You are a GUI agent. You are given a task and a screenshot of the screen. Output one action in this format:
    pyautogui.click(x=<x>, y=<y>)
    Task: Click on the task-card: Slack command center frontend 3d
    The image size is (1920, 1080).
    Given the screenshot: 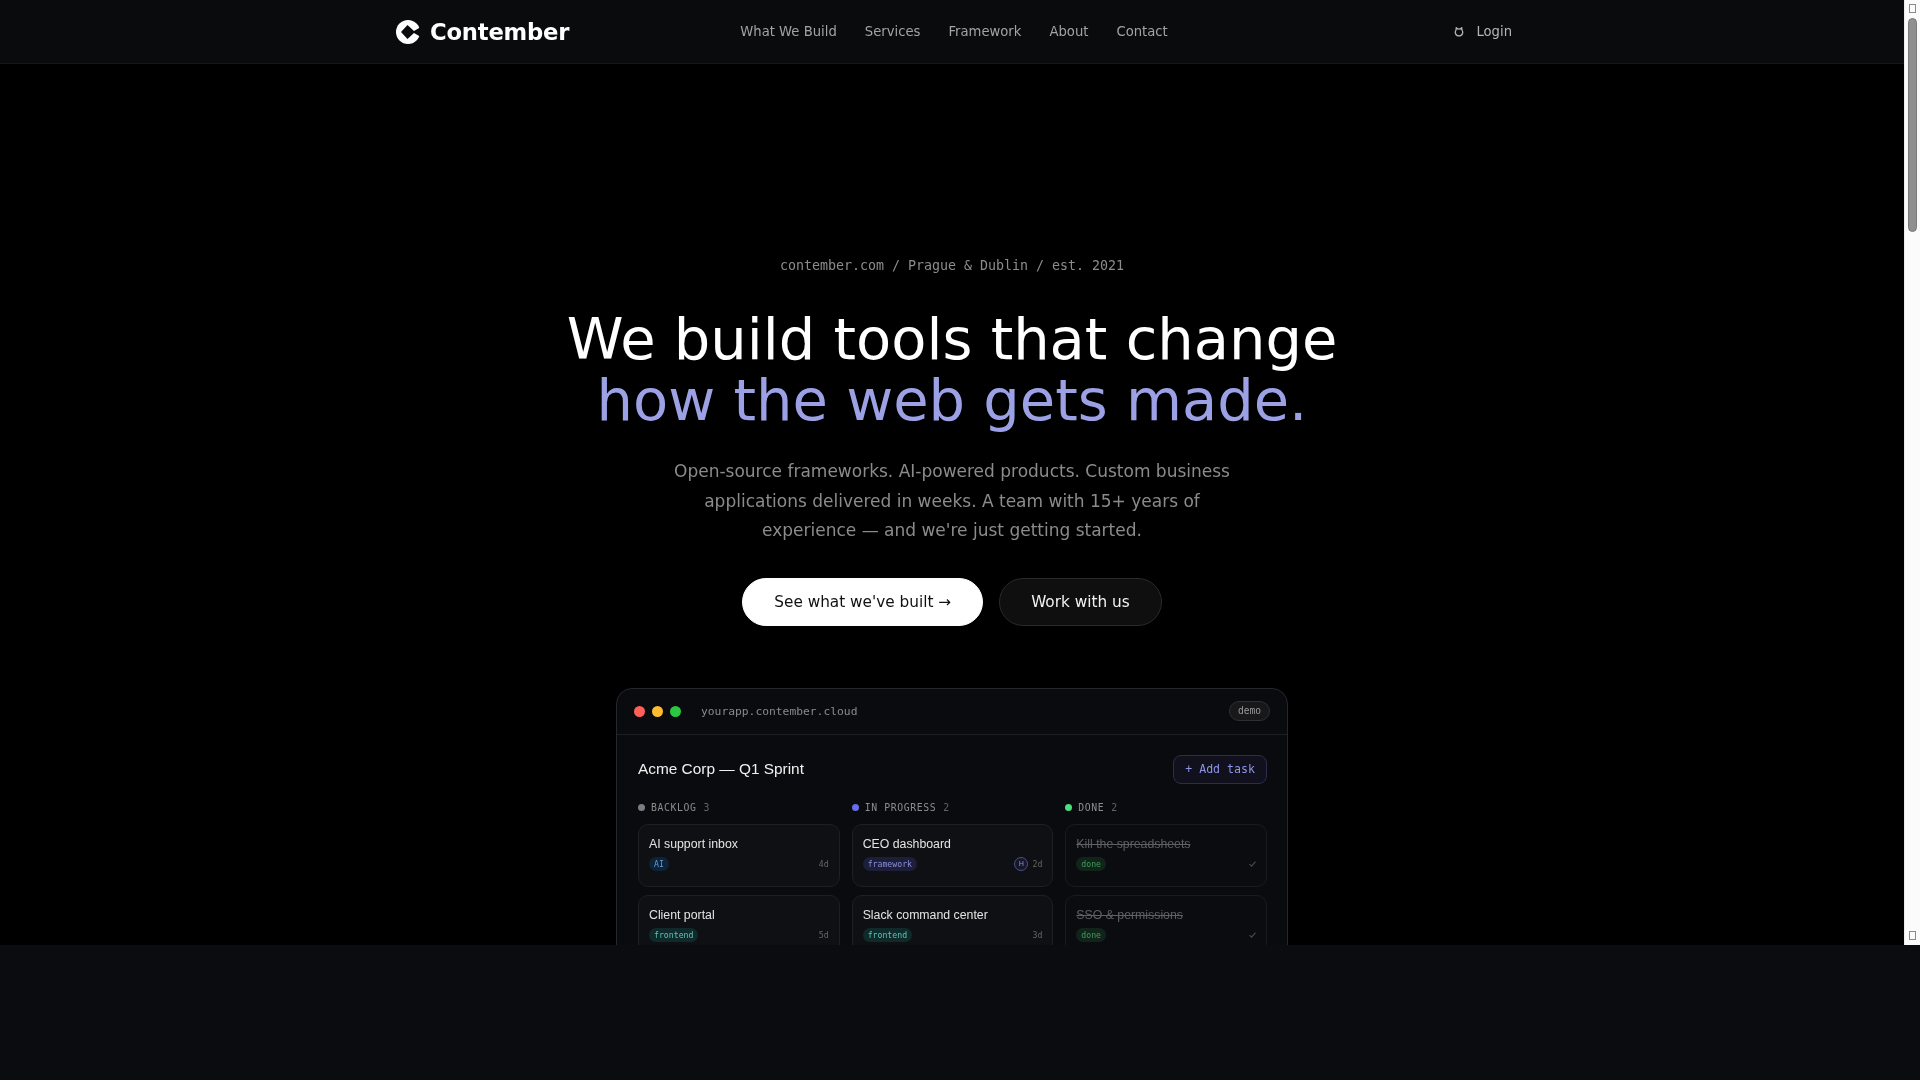 What is the action you would take?
    pyautogui.click(x=952, y=919)
    